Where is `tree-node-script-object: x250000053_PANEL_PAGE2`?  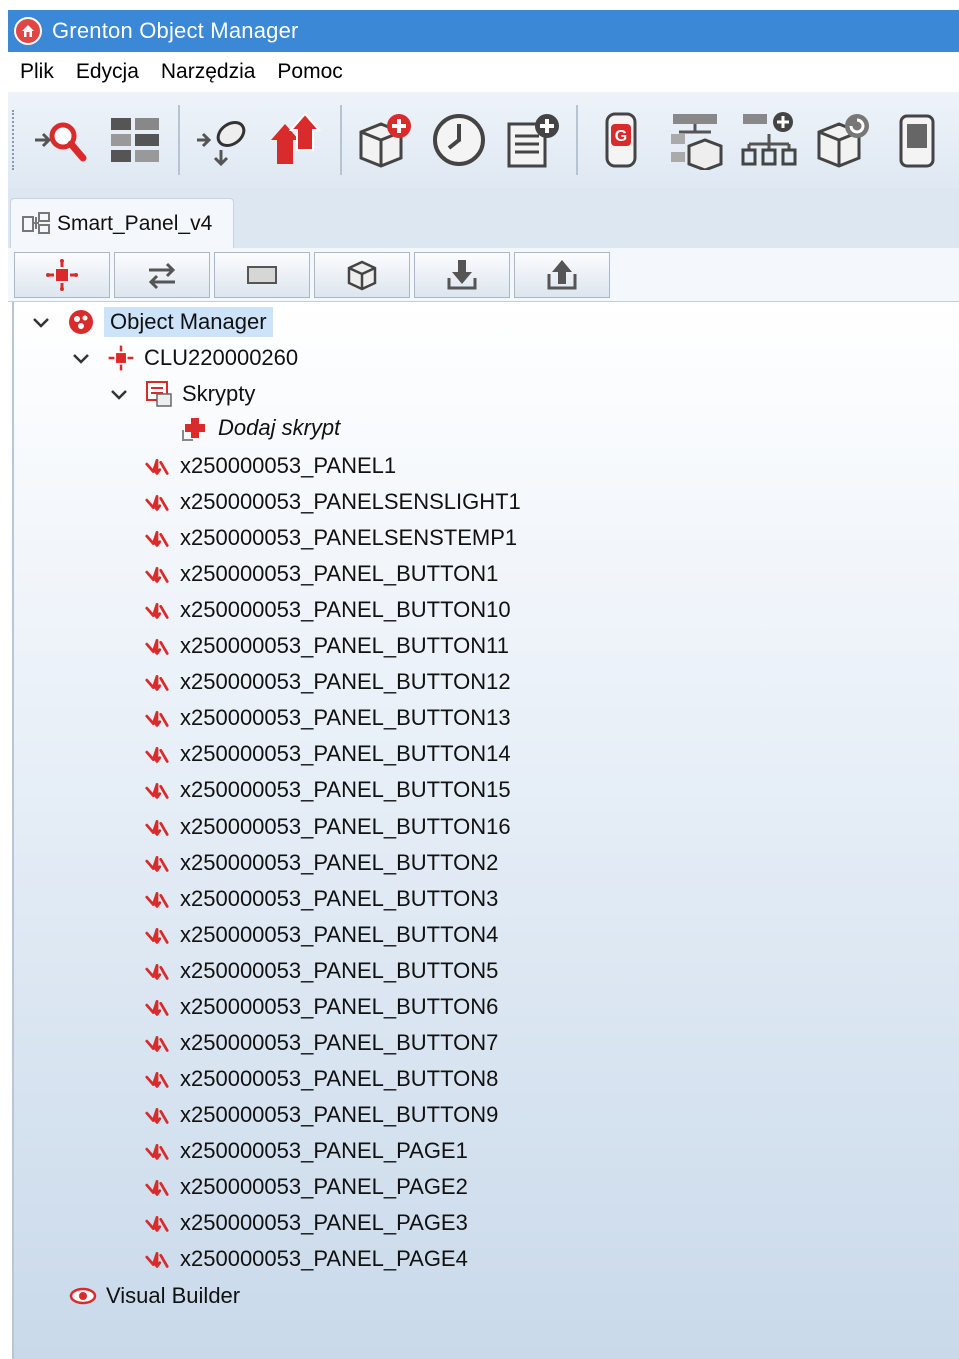 tree-node-script-object: x250000053_PANEL_PAGE2 is located at coordinates (305, 1187).